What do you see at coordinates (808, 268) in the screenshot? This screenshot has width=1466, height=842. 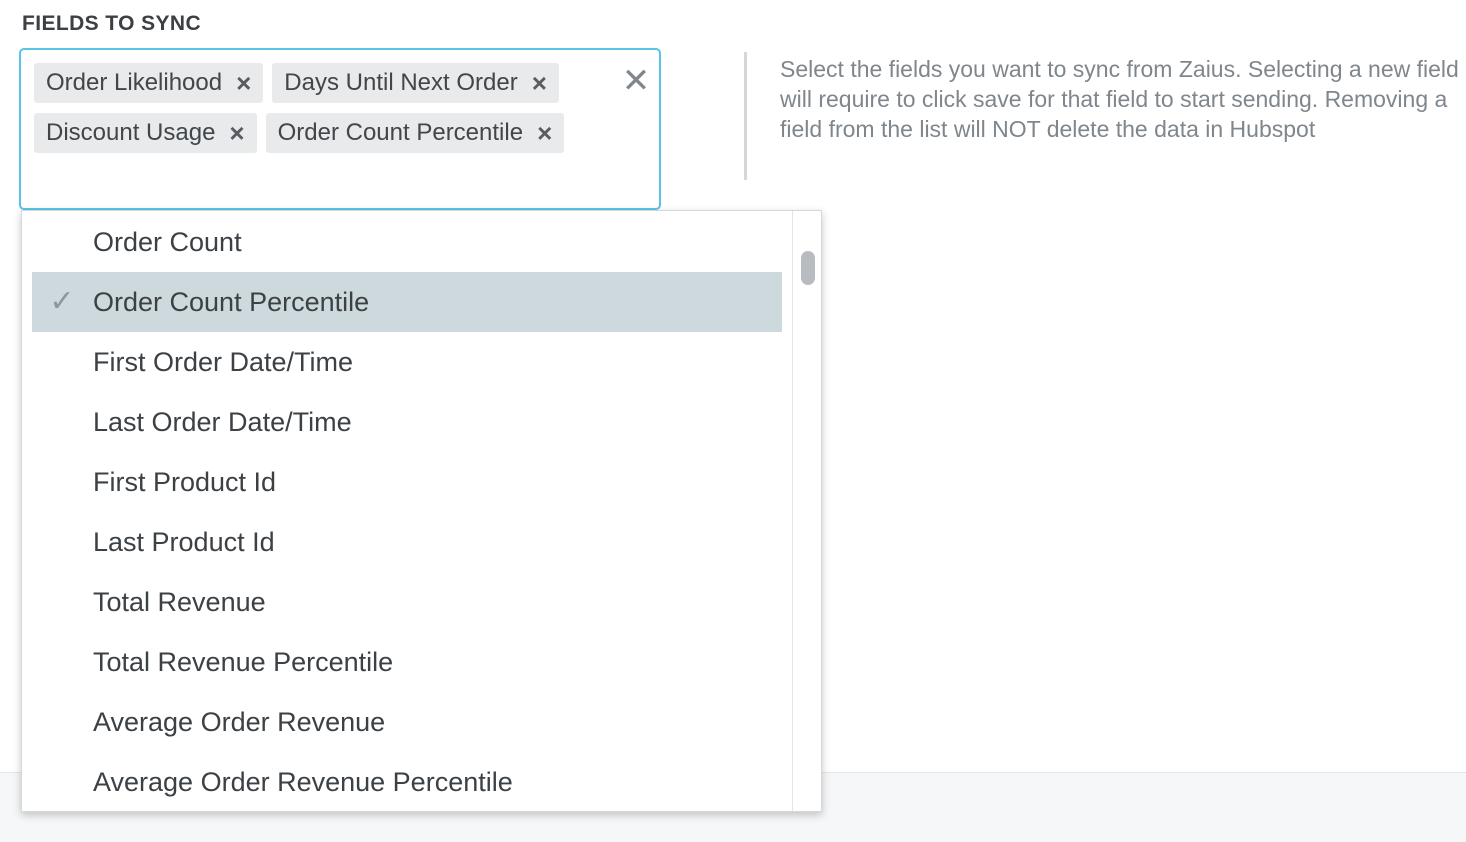 I see `scrollbar-thumb` at bounding box center [808, 268].